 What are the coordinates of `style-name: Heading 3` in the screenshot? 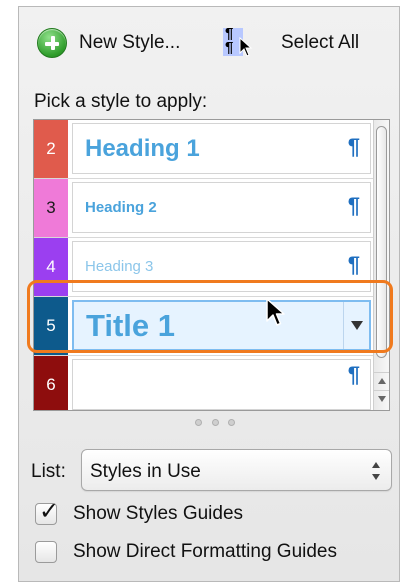 It's located at (119, 266).